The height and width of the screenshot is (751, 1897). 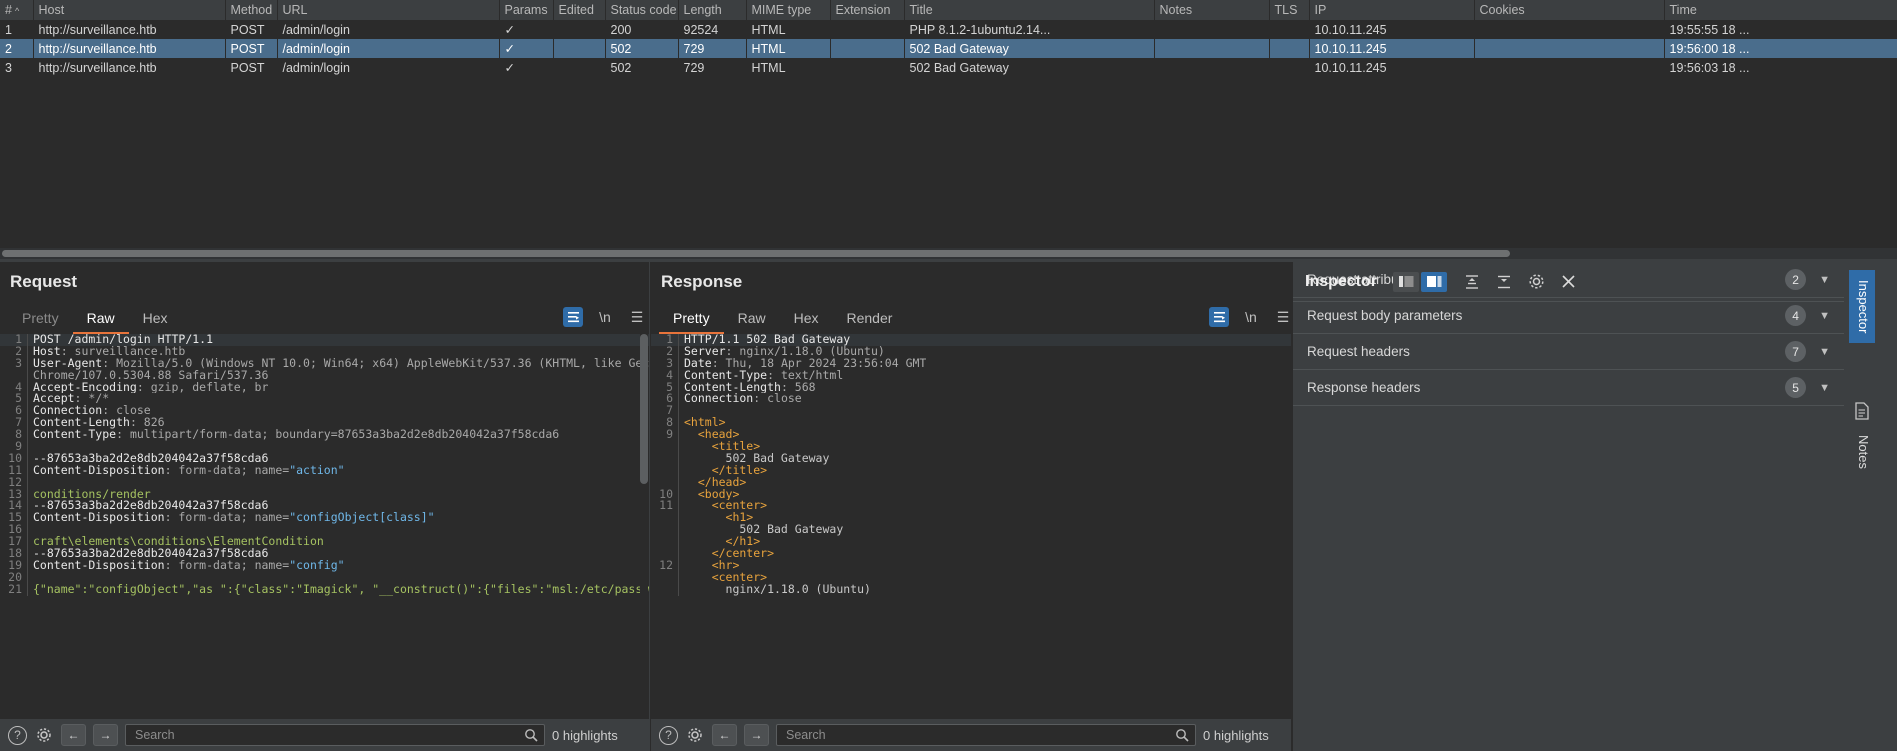 What do you see at coordinates (151, 387) in the screenshot?
I see `code-text: Accept-Encoding: gzip, deflate, br` at bounding box center [151, 387].